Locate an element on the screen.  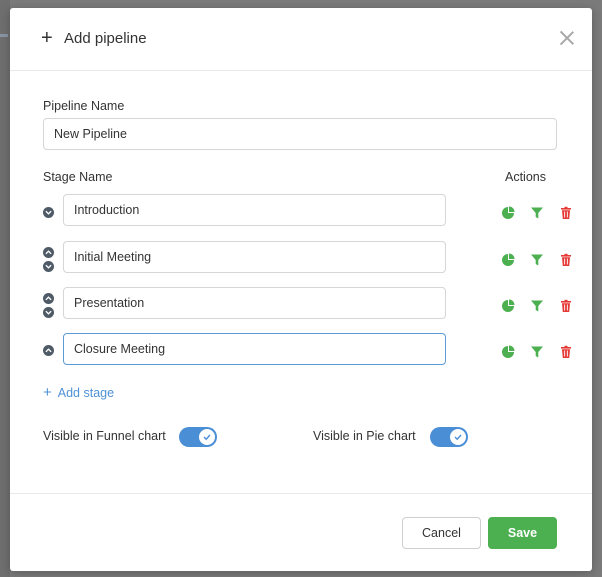
close-icon is located at coordinates (567, 38).